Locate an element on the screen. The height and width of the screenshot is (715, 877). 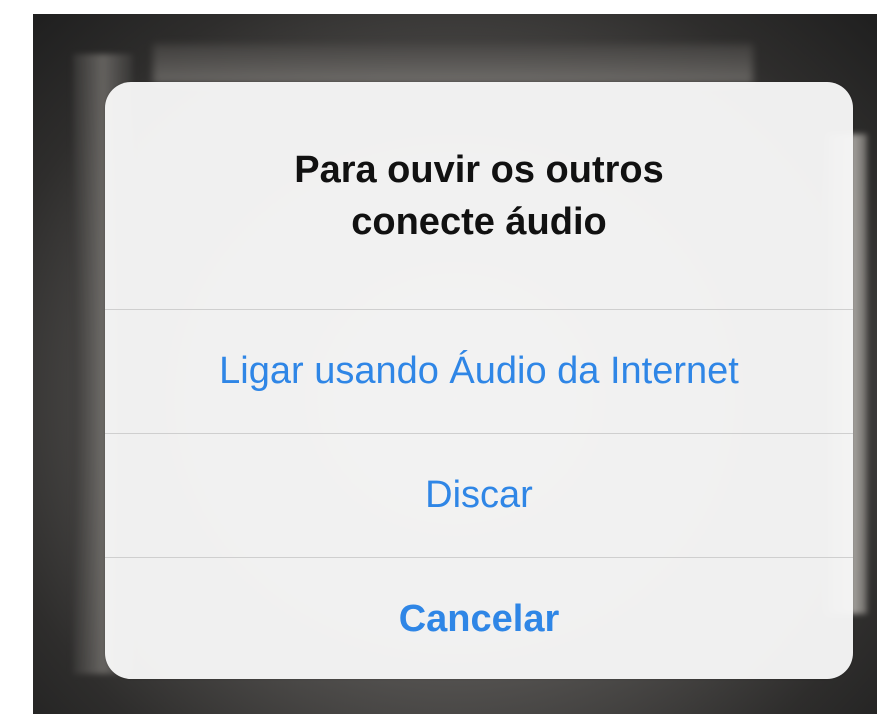
cancel-button: Cancelar is located at coordinates (479, 618).